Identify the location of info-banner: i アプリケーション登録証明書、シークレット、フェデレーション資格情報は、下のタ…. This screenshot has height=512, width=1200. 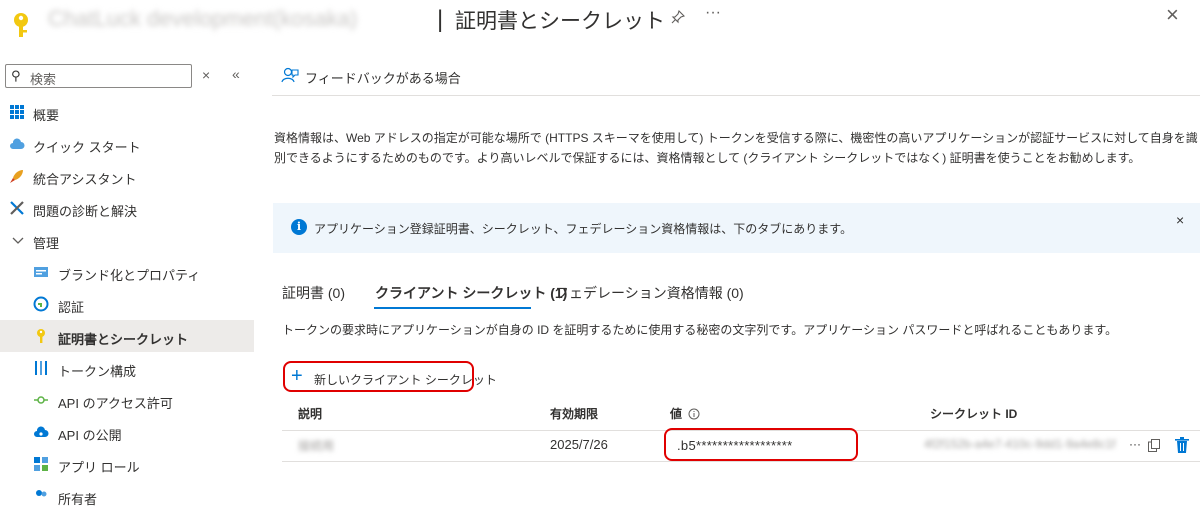
(736, 228).